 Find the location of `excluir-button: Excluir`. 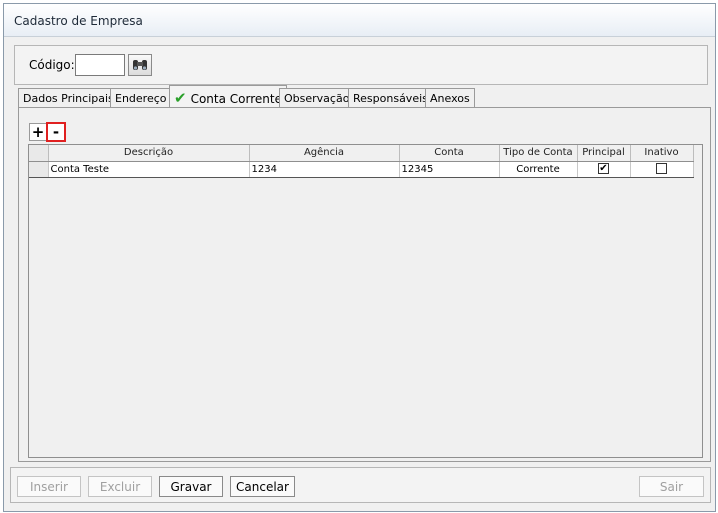

excluir-button: Excluir is located at coordinates (120, 486).